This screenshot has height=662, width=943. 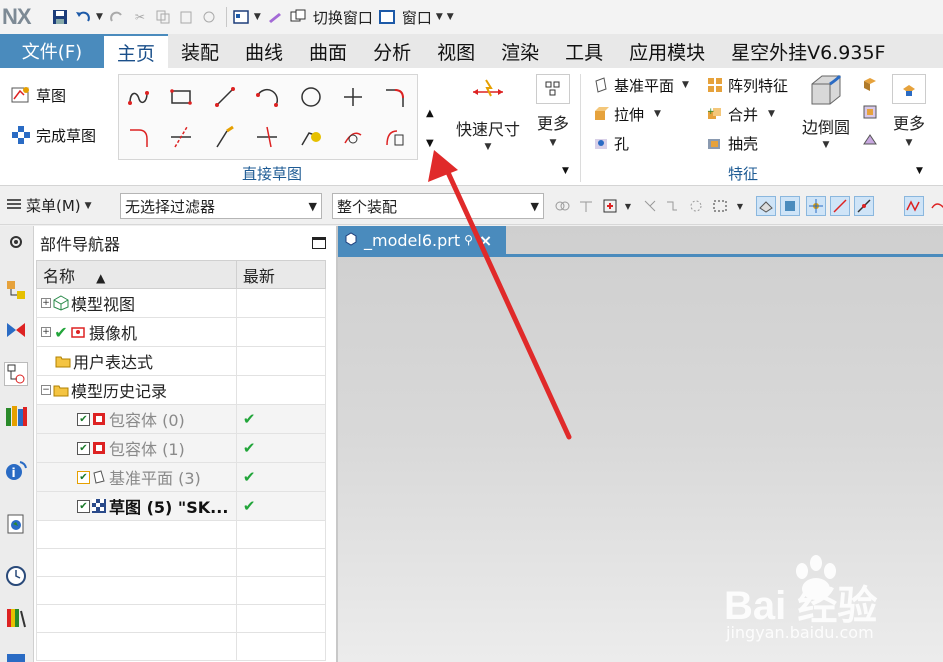 What do you see at coordinates (328, 51) in the screenshot?
I see `tab-surface: 曲面` at bounding box center [328, 51].